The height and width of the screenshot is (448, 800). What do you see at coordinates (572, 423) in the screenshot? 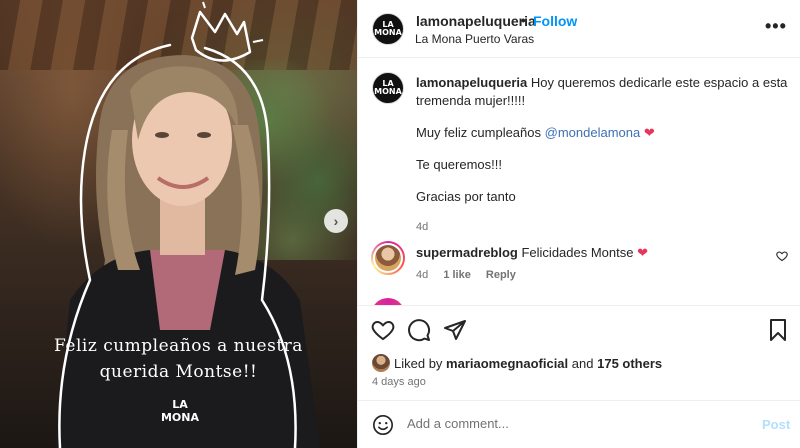
I see `comment-input` at bounding box center [572, 423].